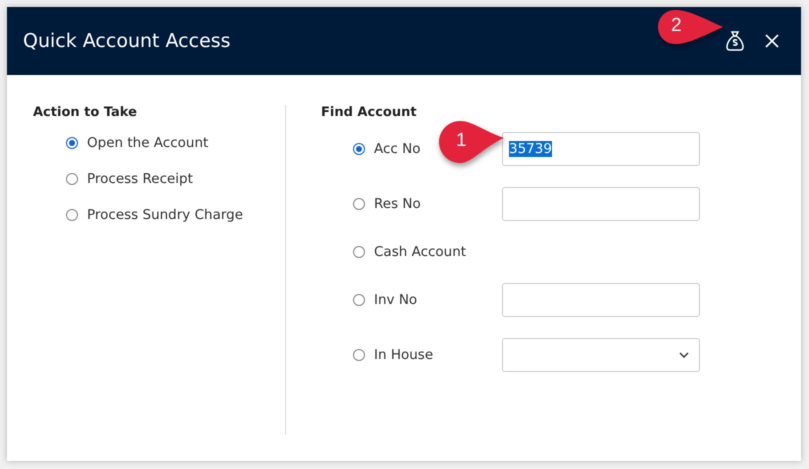 This screenshot has width=809, height=469. What do you see at coordinates (85, 112) in the screenshot?
I see `section-heading: Action to Take` at bounding box center [85, 112].